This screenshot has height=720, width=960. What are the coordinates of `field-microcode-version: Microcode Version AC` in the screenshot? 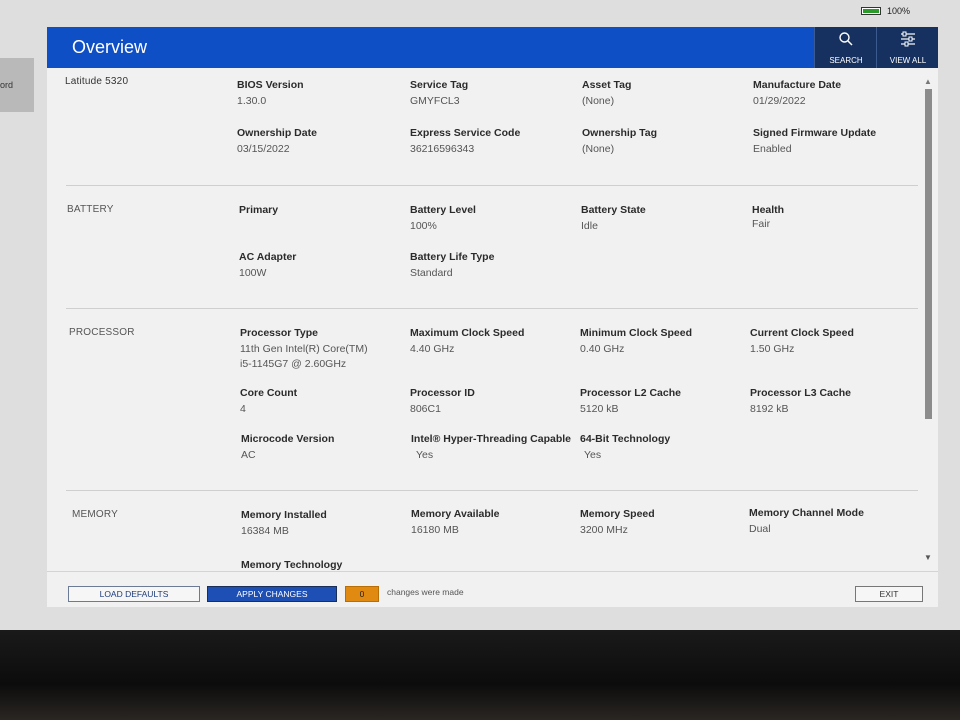 It's located at (326, 447).